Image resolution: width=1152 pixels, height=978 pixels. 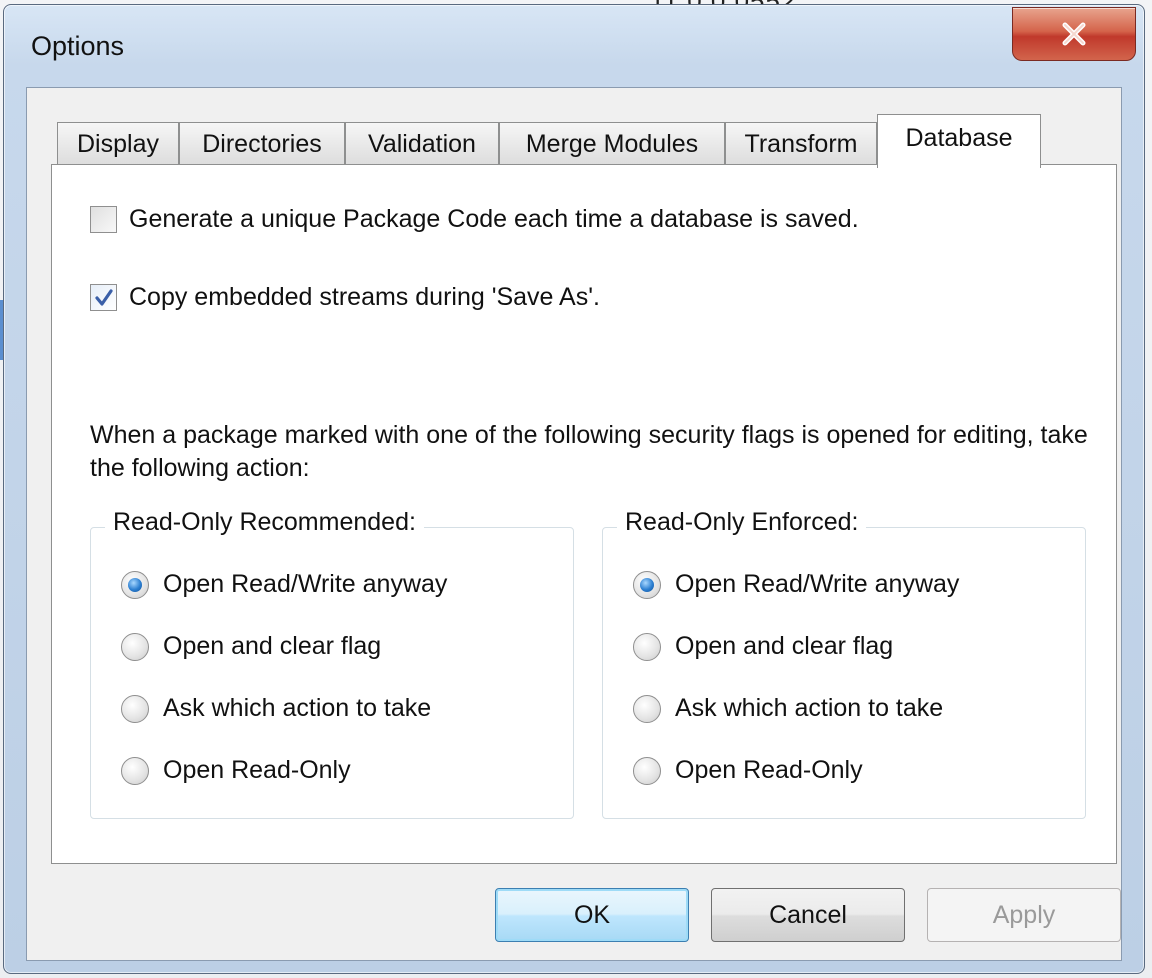 I want to click on tab-database: Database, so click(x=959, y=141).